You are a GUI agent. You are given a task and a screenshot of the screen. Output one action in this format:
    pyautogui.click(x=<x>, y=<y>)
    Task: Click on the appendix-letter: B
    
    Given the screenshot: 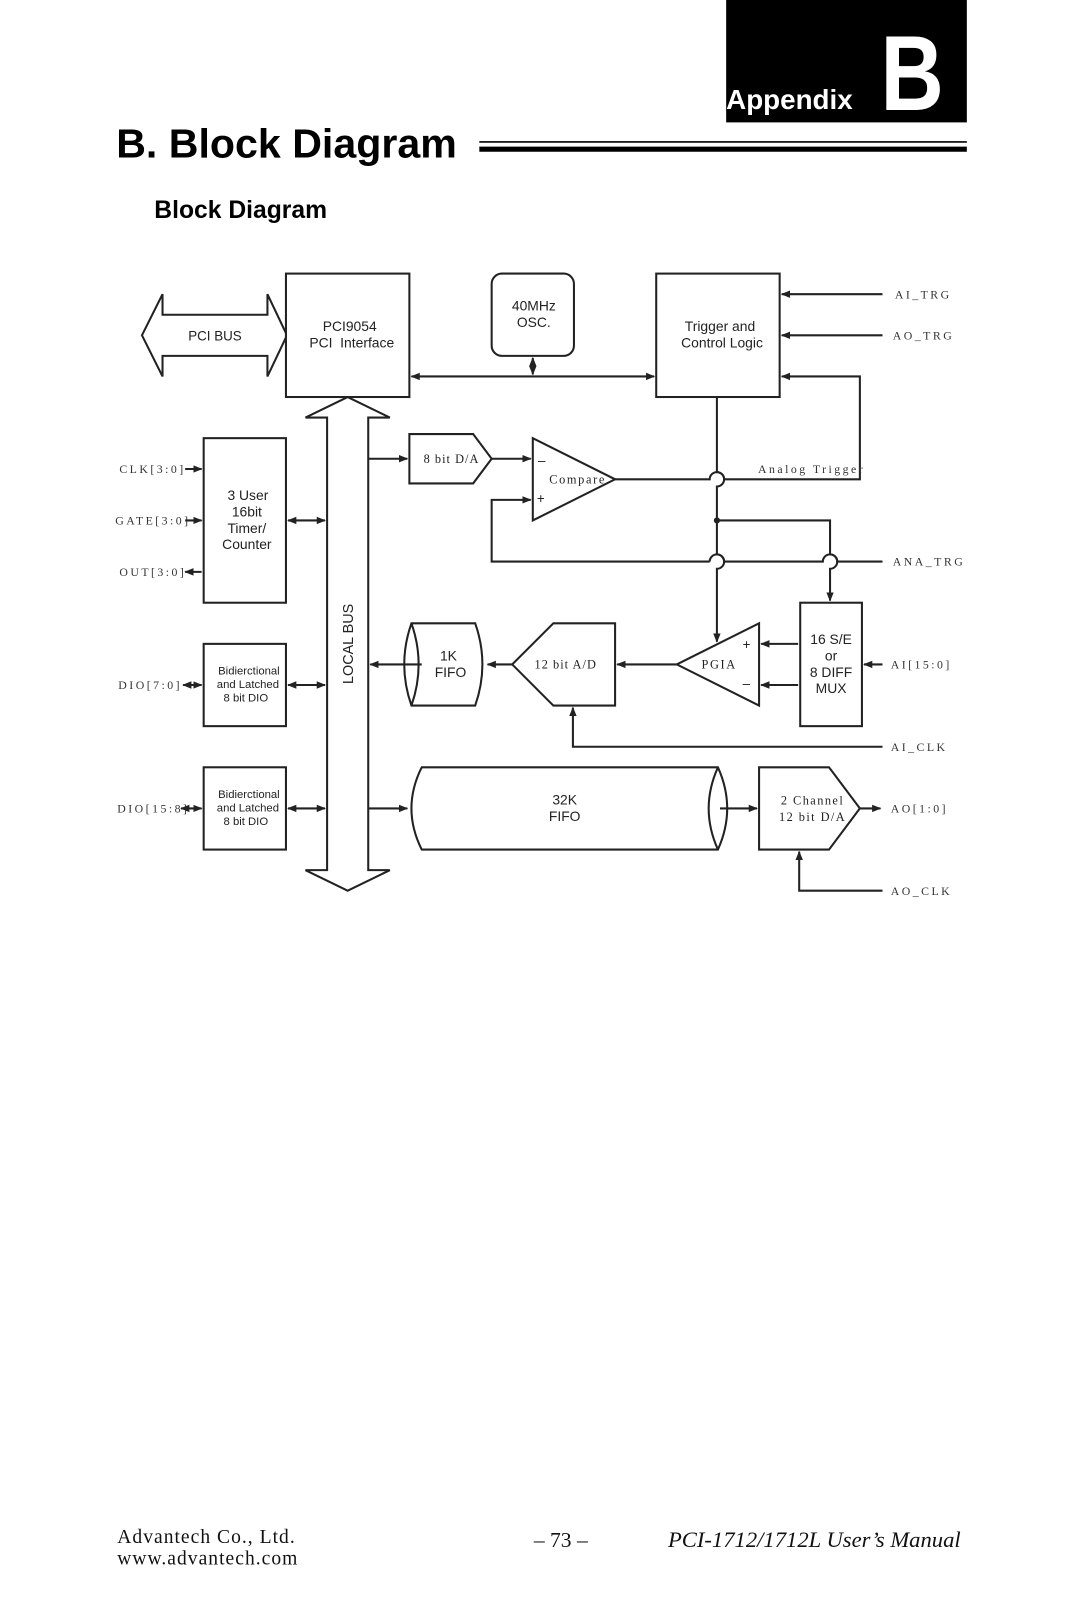 What is the action you would take?
    pyautogui.click(x=911, y=73)
    